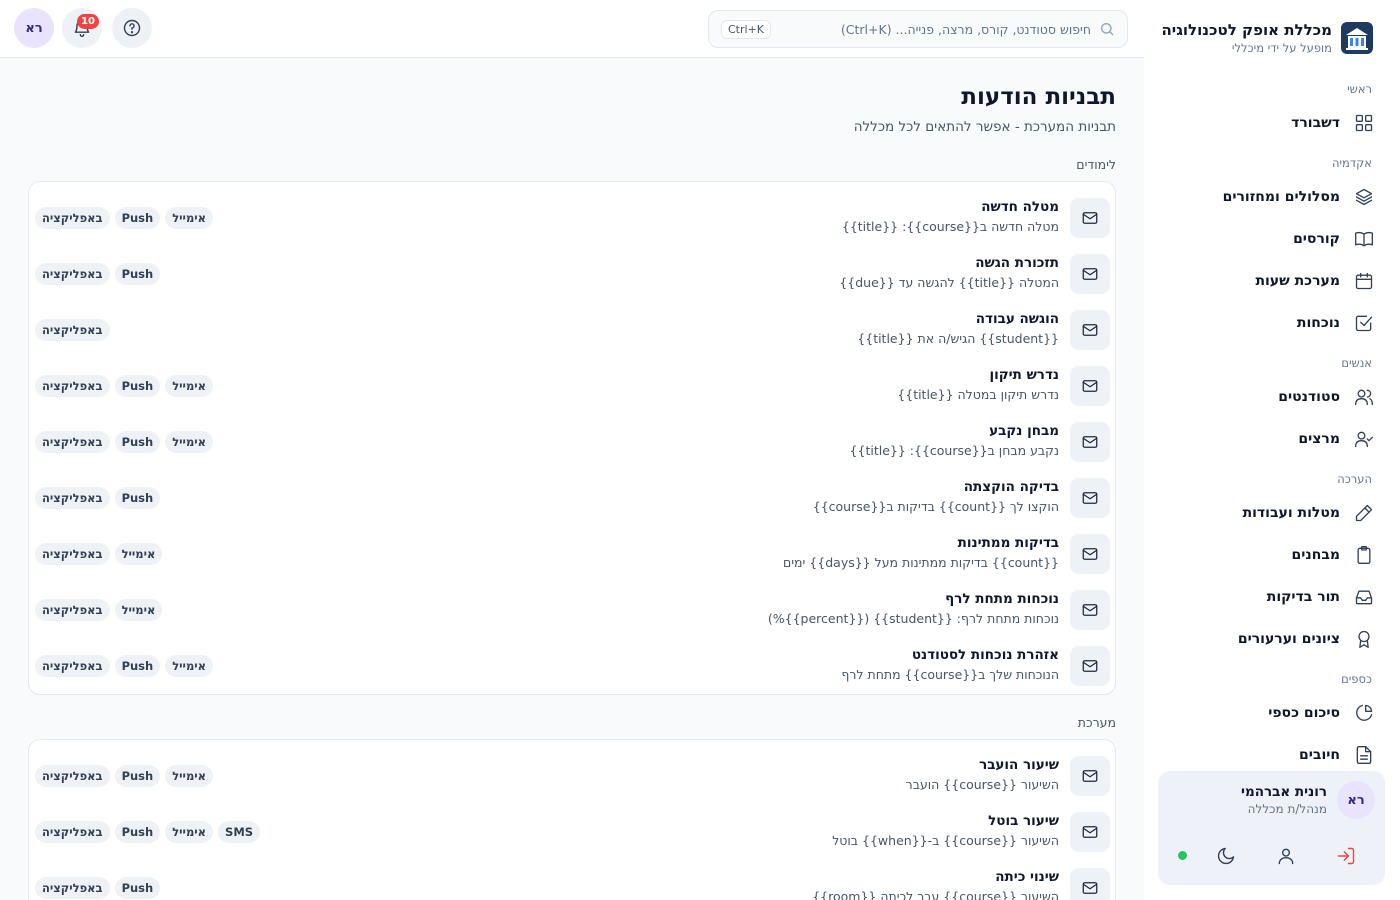 This screenshot has height=900, width=1400. I want to click on sidebar-item-lecturers: מרצים, so click(1272, 439).